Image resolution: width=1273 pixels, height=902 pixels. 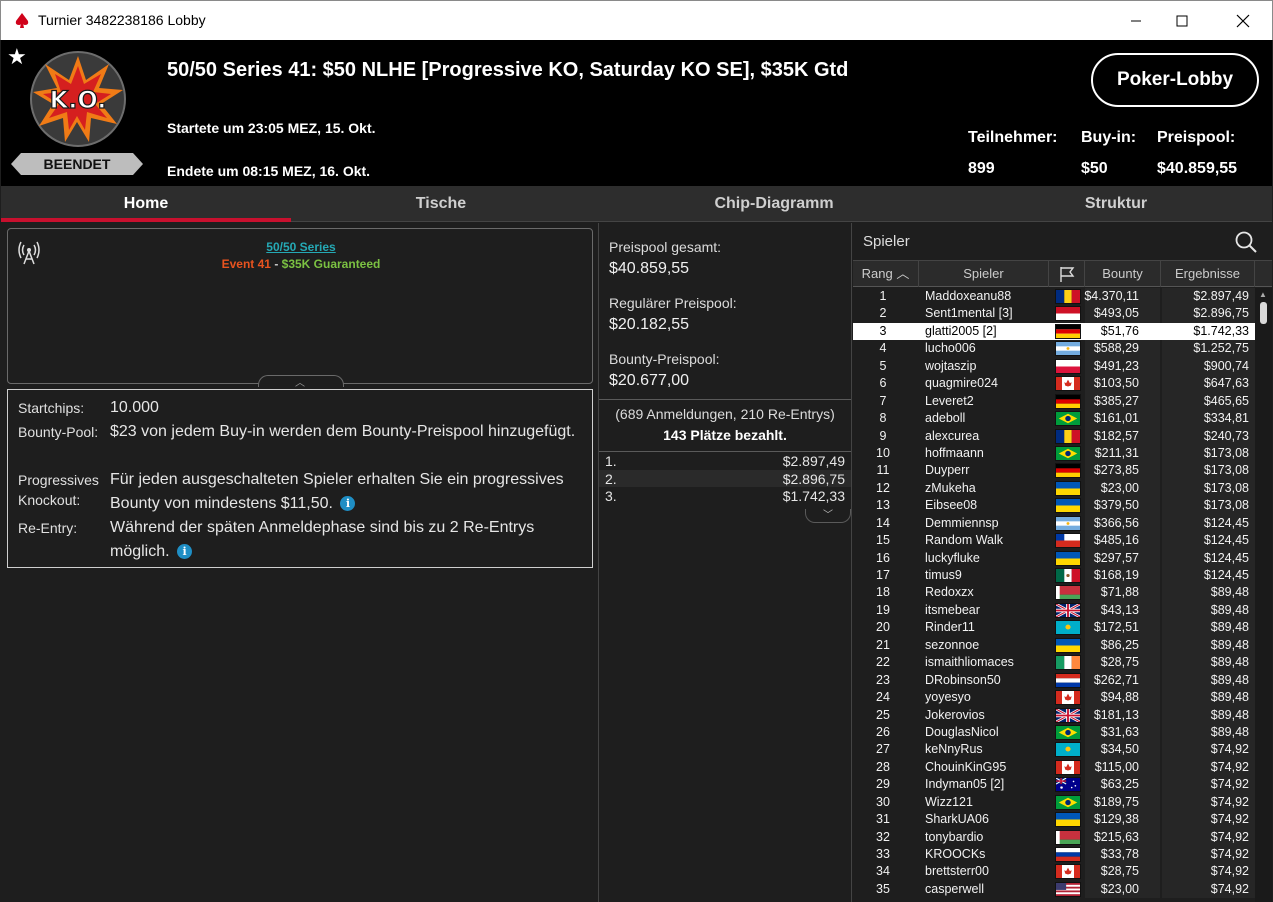 I want to click on country-flag-cl-icon, so click(x=1068, y=541).